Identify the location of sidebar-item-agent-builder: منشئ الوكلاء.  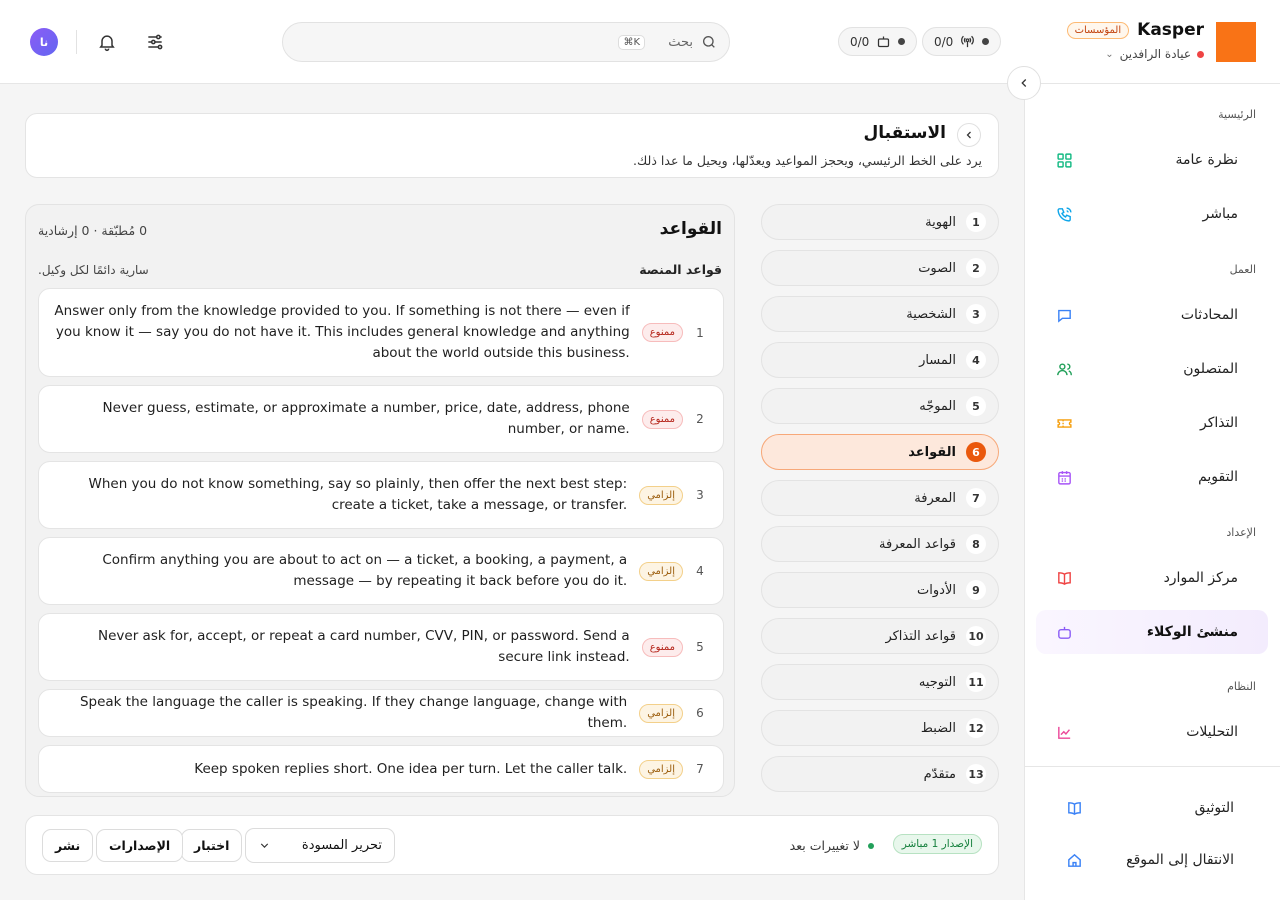
(1152, 632).